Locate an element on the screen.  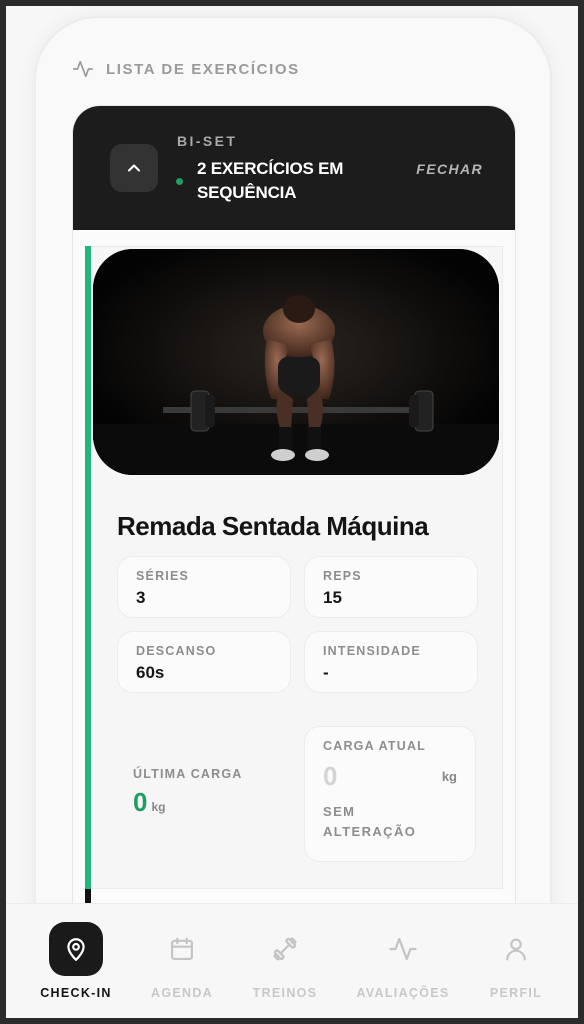
group-type-label: BI-SET is located at coordinates (207, 141).